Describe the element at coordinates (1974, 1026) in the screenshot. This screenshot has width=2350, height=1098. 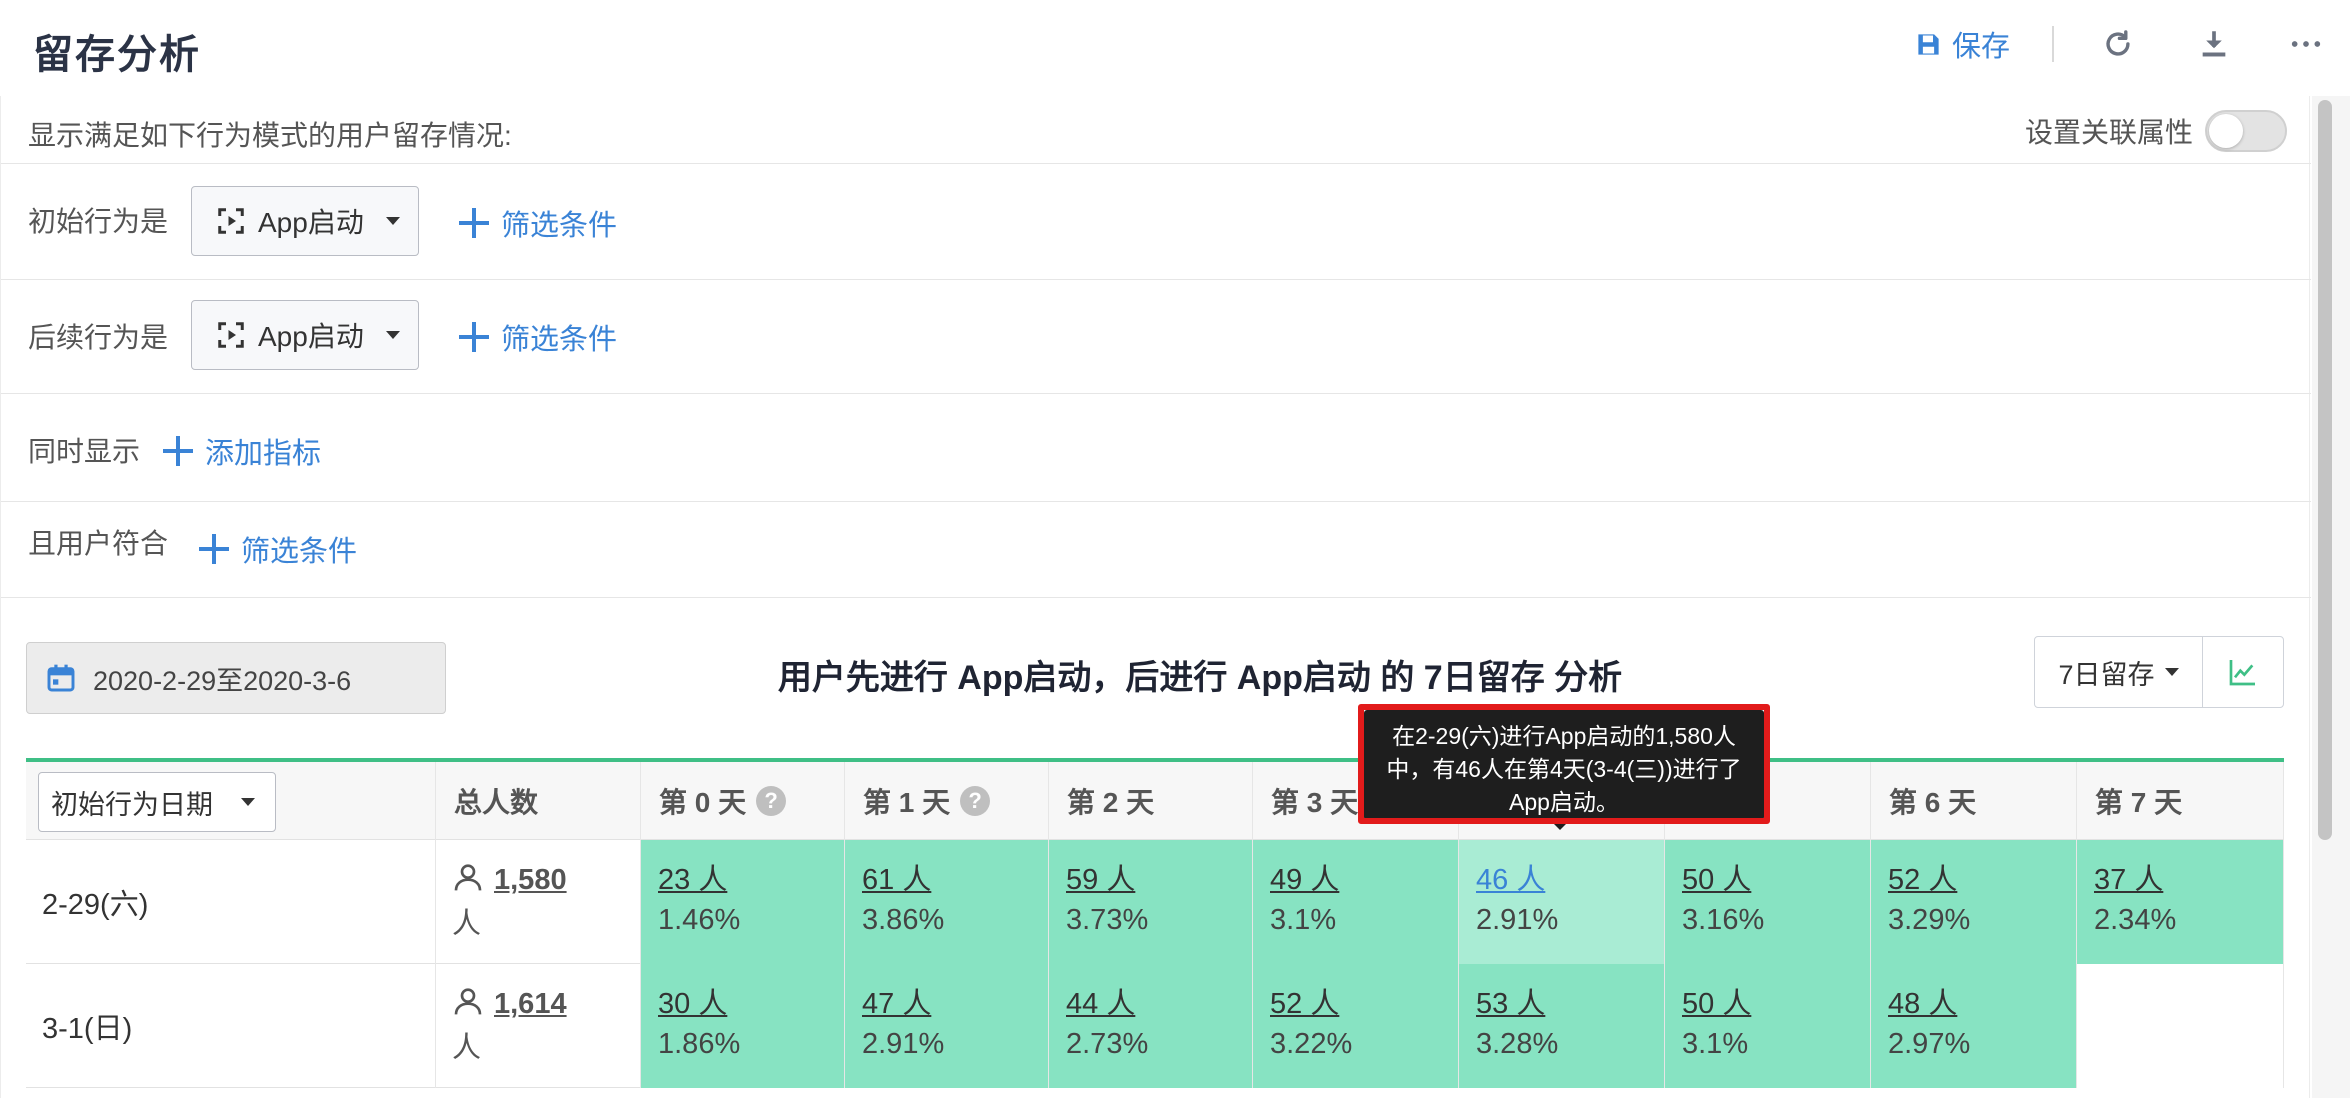
I see `retention-cell: 48 人 2.97%` at that location.